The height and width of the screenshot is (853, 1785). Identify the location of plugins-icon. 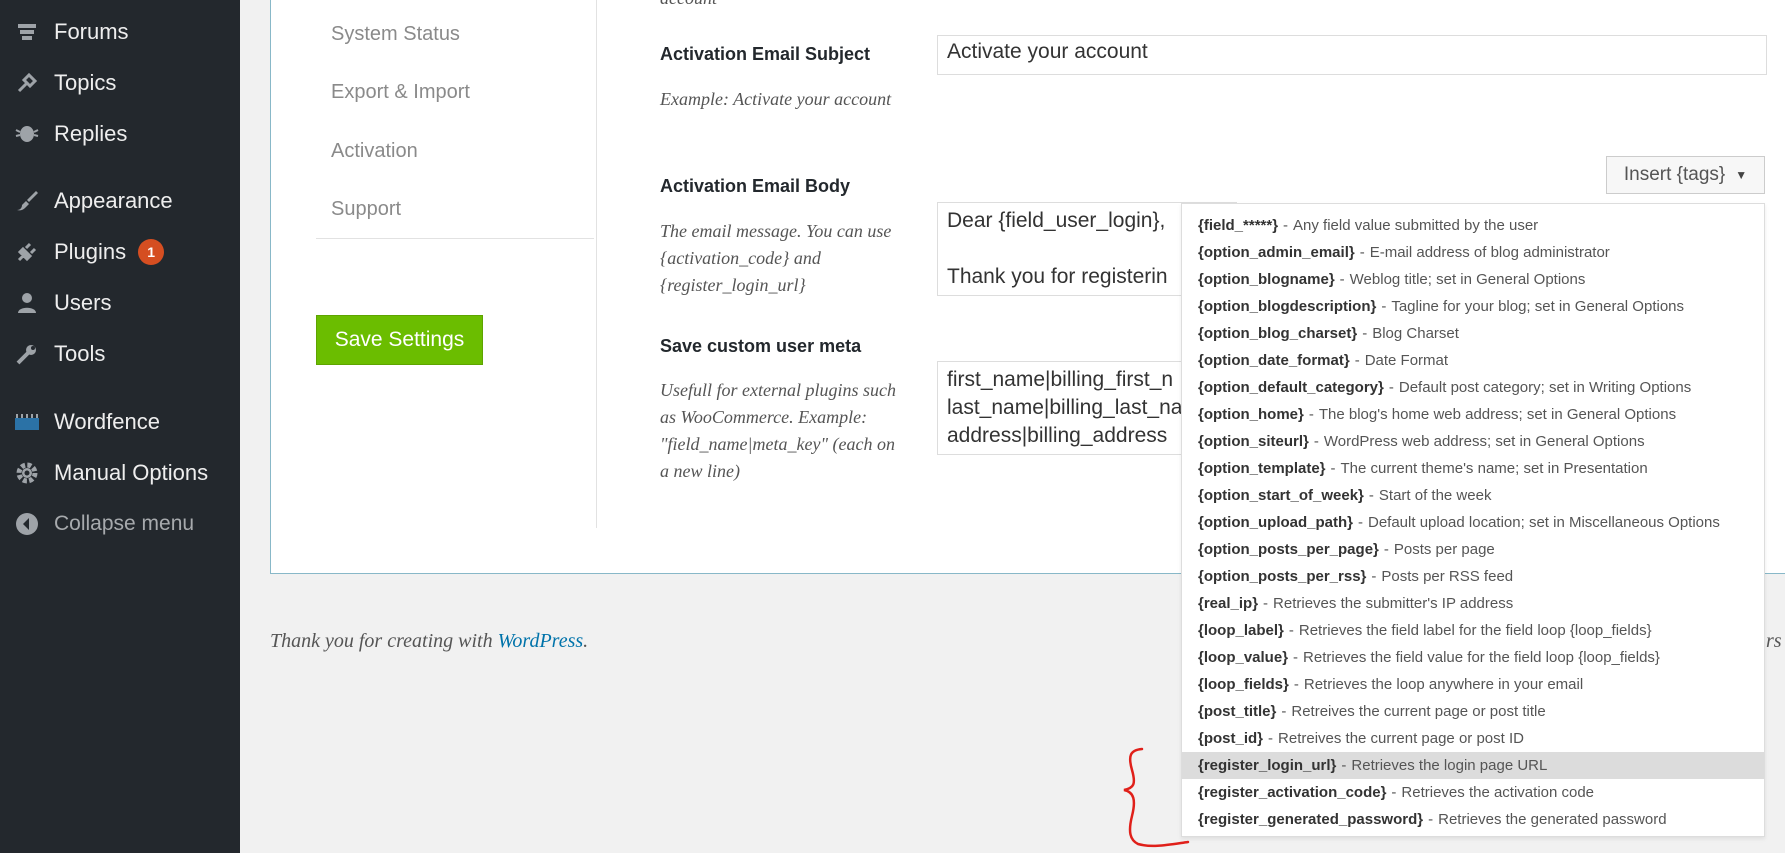
(27, 252).